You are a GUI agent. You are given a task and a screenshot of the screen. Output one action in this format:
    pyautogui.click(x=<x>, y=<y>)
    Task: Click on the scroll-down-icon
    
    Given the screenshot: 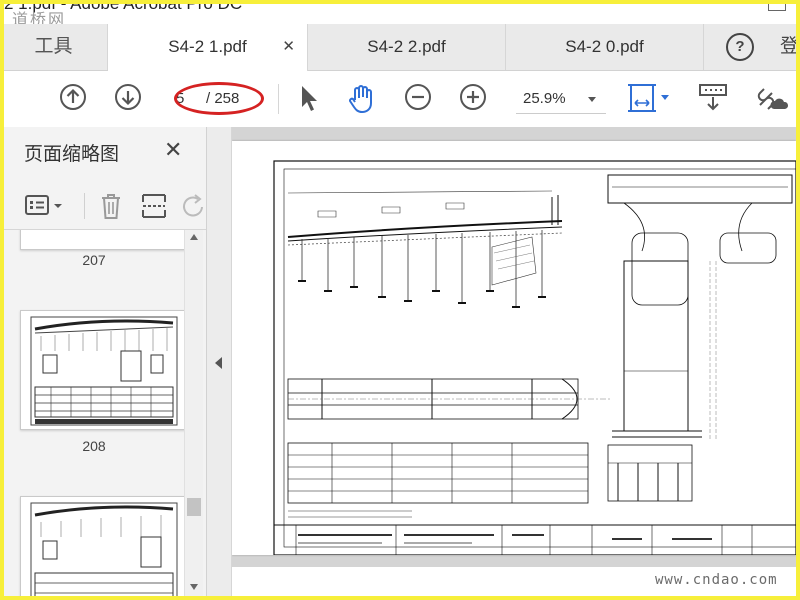 What is the action you would take?
    pyautogui.click(x=194, y=587)
    